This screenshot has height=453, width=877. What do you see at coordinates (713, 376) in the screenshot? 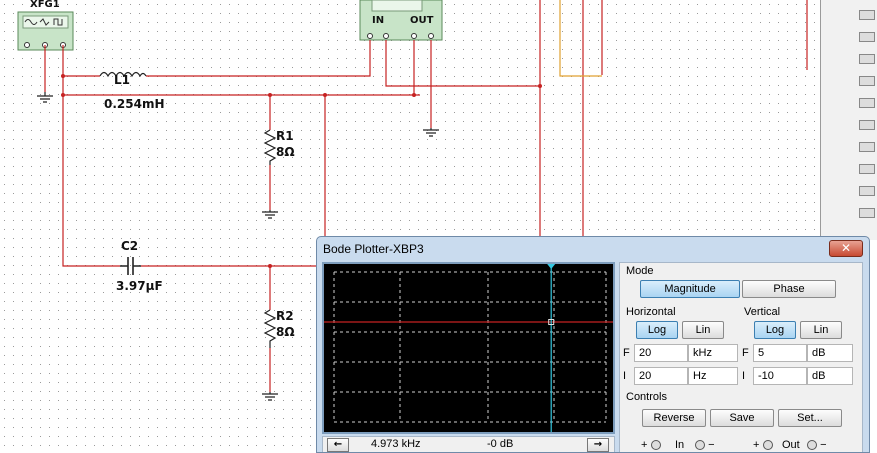
I see `horizontal-initial-unit: Hz` at bounding box center [713, 376].